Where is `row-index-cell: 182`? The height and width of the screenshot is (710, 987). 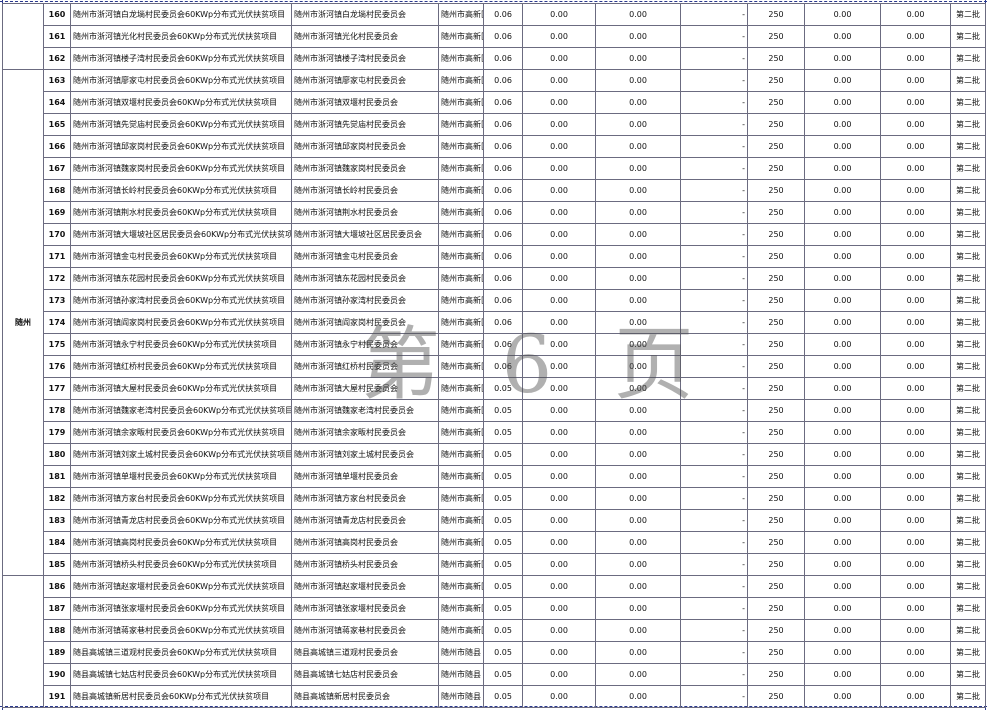 row-index-cell: 182 is located at coordinates (57, 498).